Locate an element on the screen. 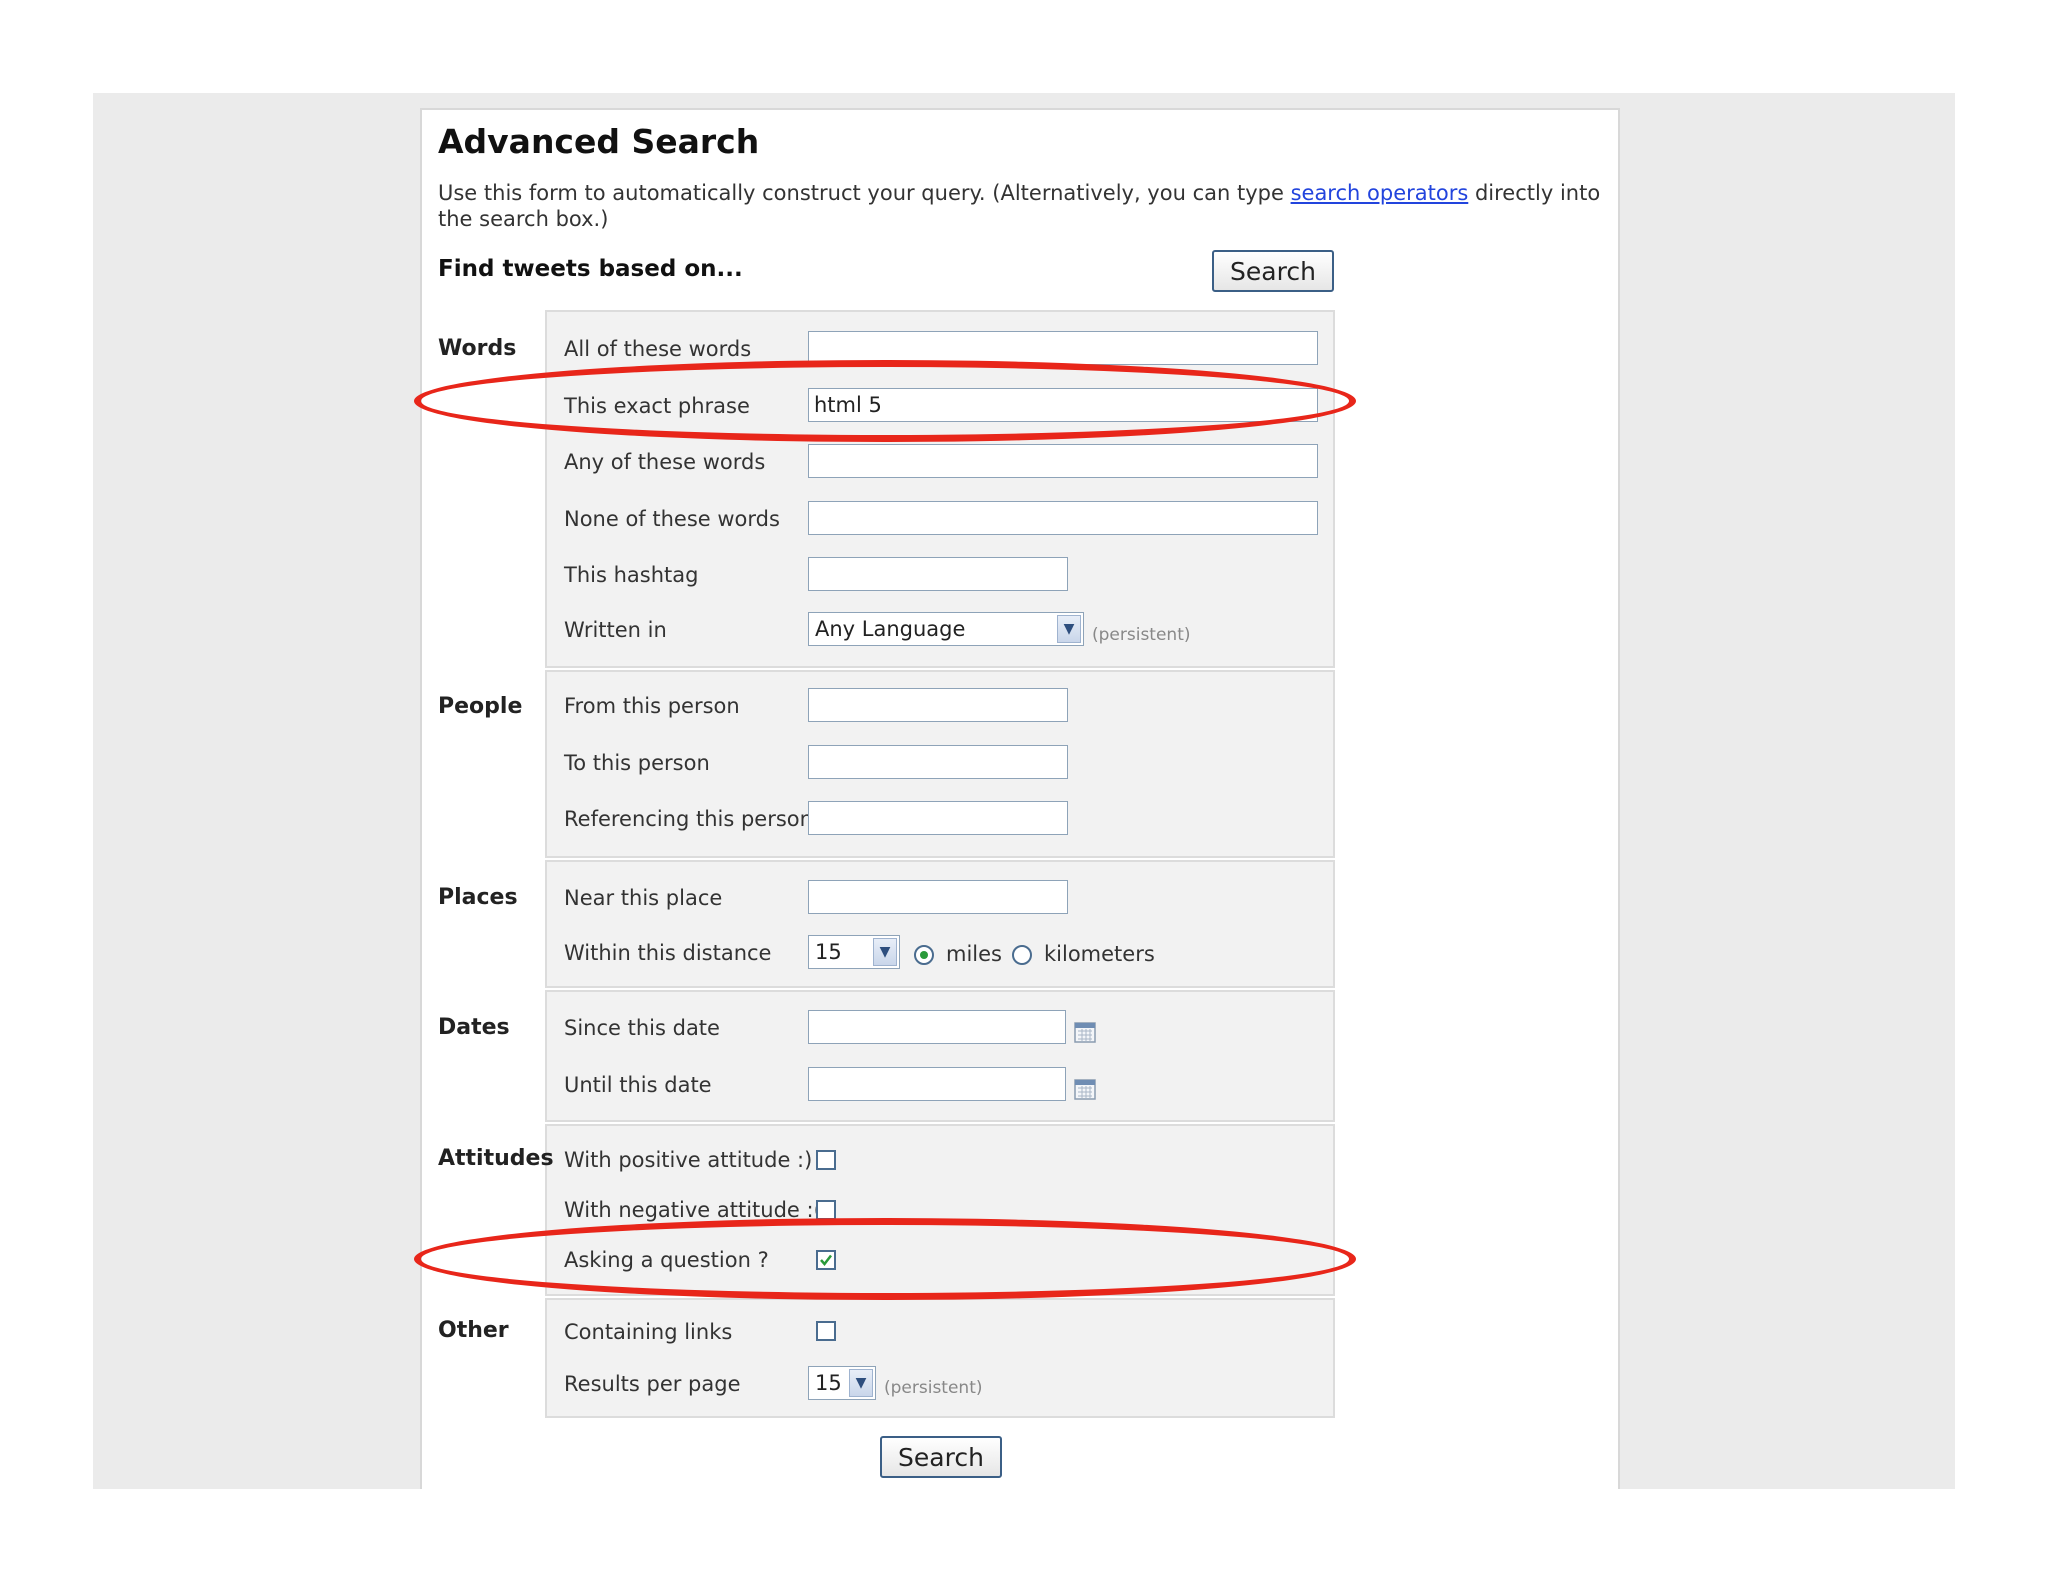 The width and height of the screenshot is (2048, 1582). all-words-label: All of these words is located at coordinates (658, 349).